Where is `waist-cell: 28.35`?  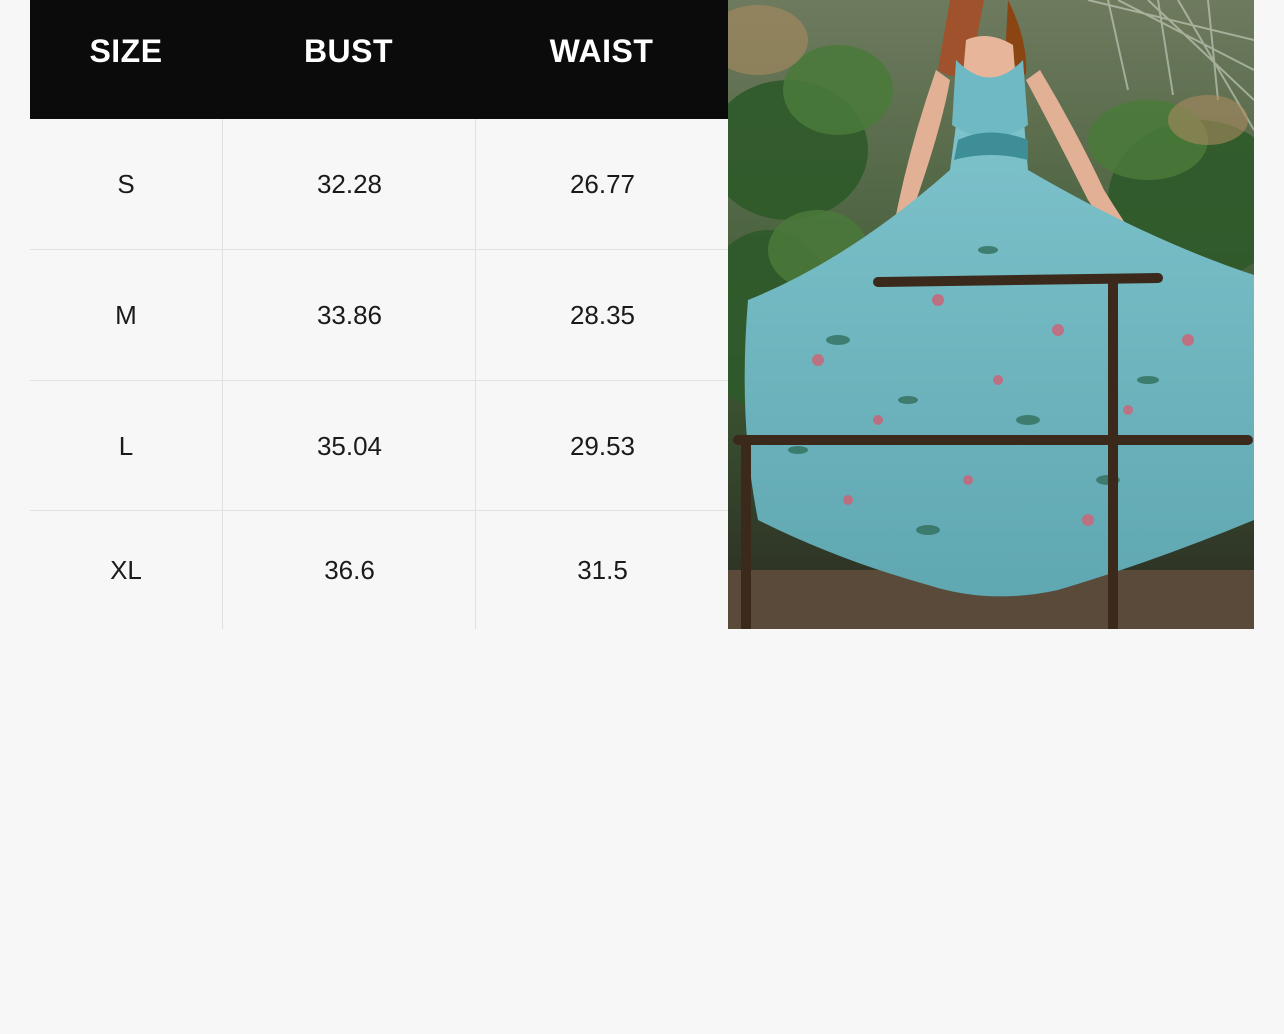
waist-cell: 28.35 is located at coordinates (602, 315).